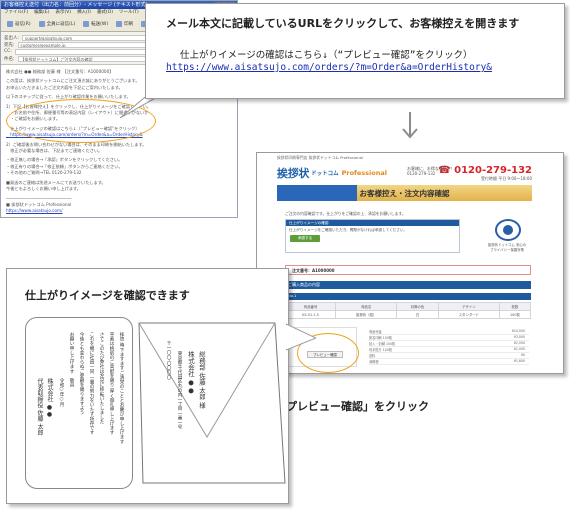 This screenshot has width=570, height=510. Describe the element at coordinates (9, 45) in the screenshot. I see `to-label: 宛先:` at that location.